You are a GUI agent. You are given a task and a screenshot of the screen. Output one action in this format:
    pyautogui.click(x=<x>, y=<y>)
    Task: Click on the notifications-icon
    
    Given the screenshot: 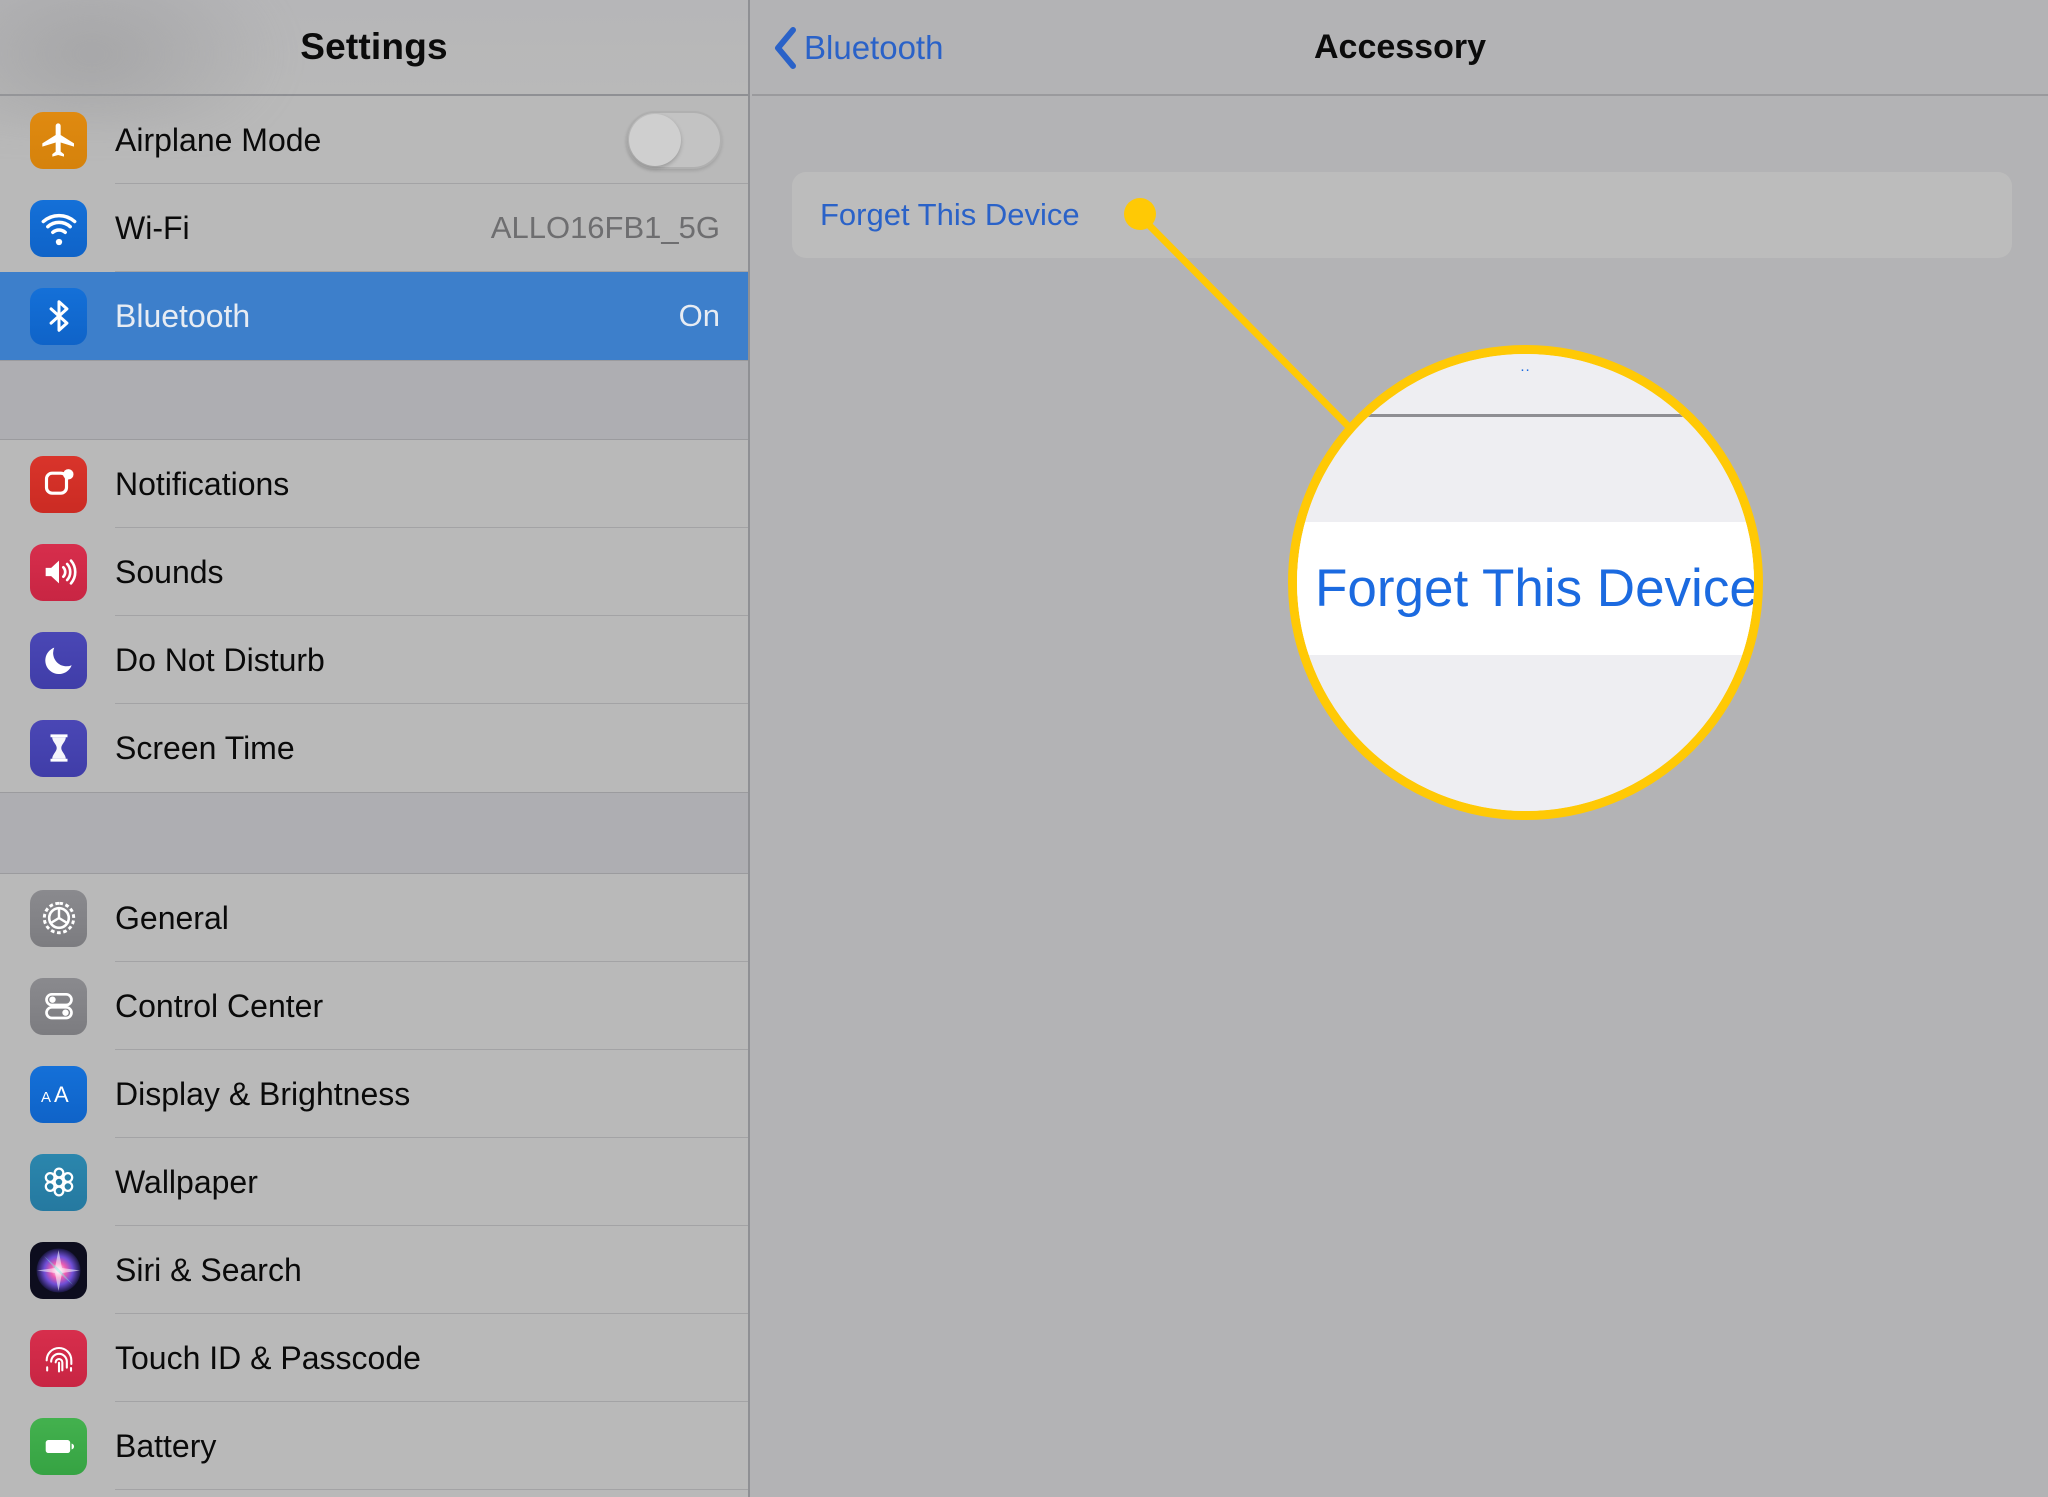 What is the action you would take?
    pyautogui.click(x=58, y=484)
    